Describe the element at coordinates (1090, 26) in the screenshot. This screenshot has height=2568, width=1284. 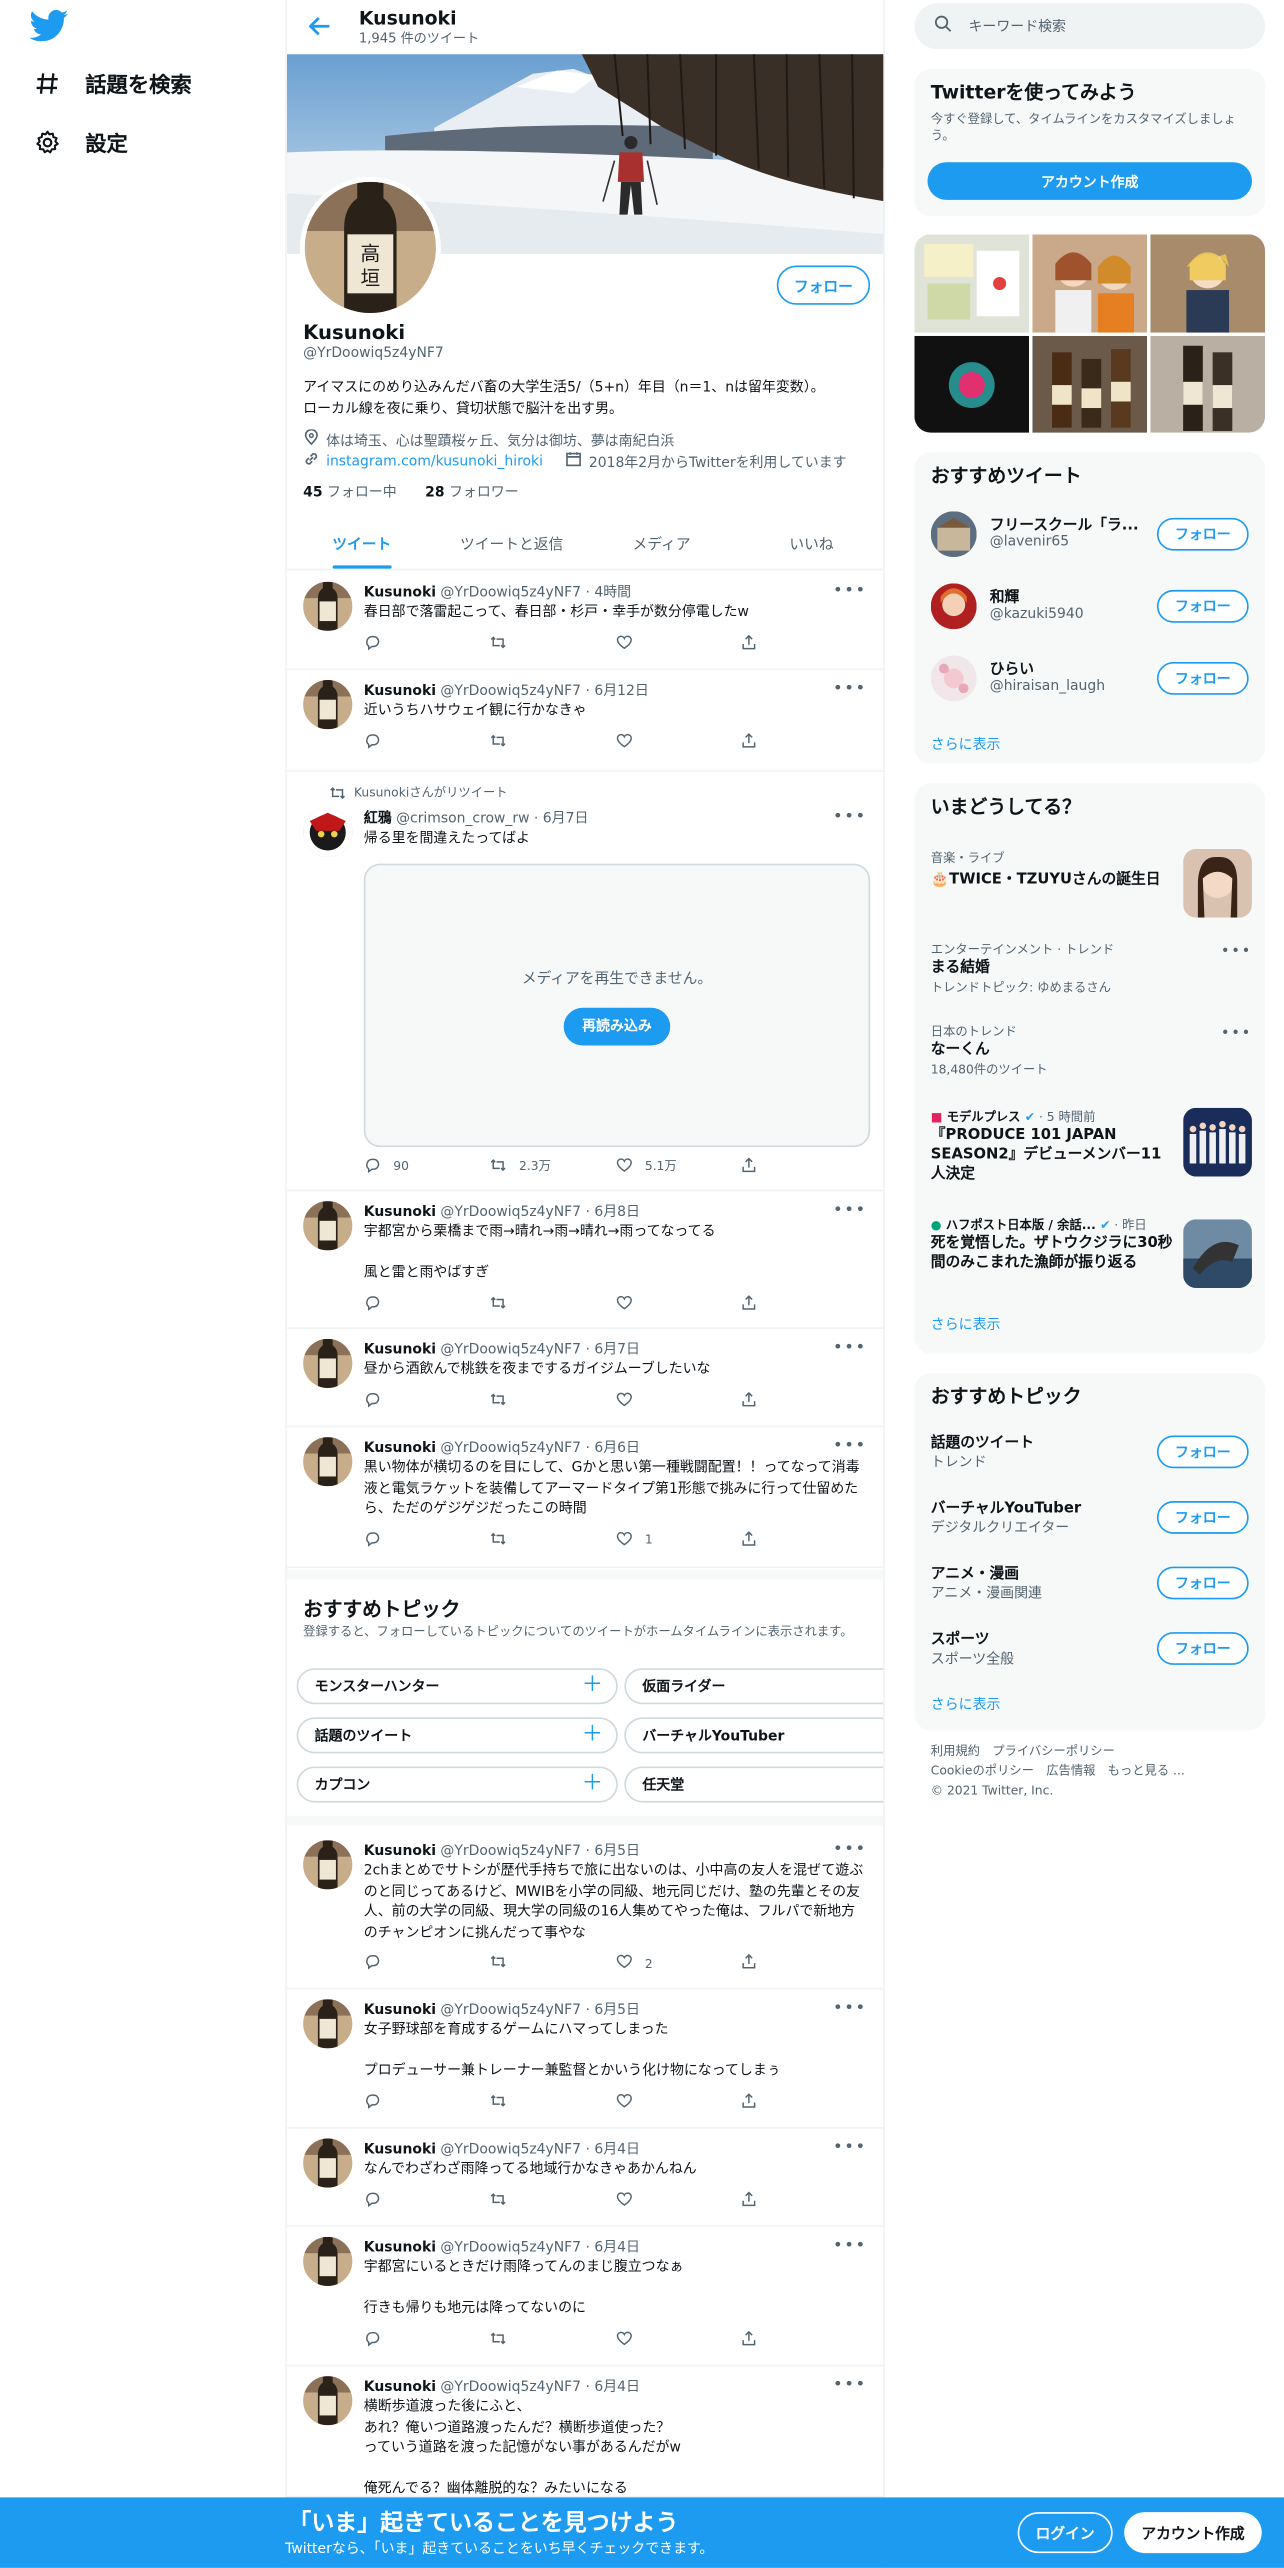
I see `search-box: キーワード検索` at that location.